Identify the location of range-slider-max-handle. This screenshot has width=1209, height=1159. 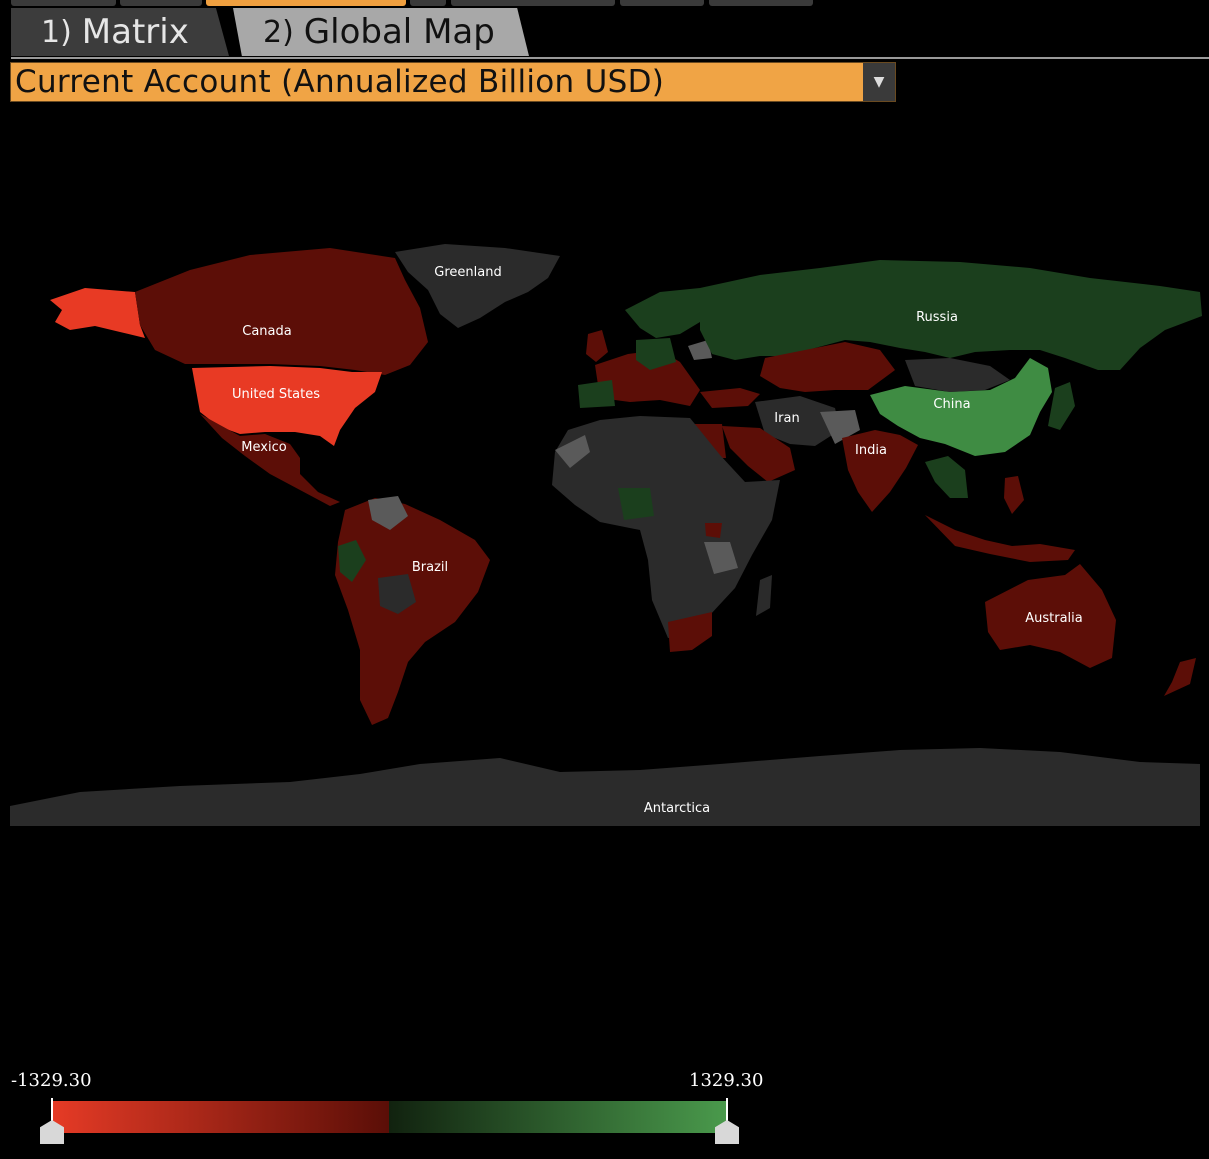
(727, 1122).